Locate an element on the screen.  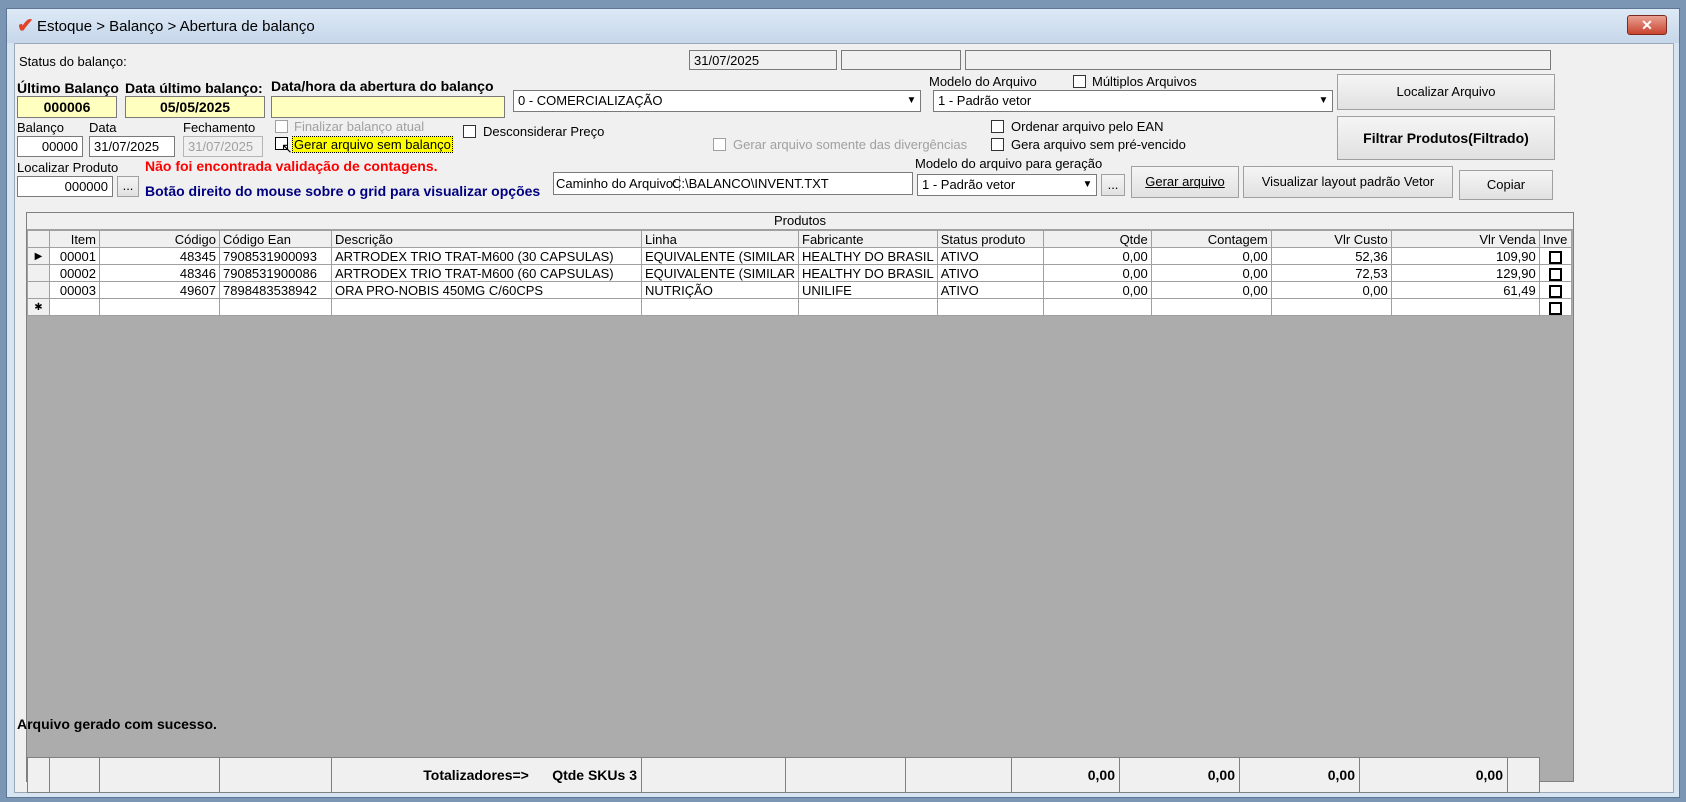
cell-item: 00001 is located at coordinates (74, 256).